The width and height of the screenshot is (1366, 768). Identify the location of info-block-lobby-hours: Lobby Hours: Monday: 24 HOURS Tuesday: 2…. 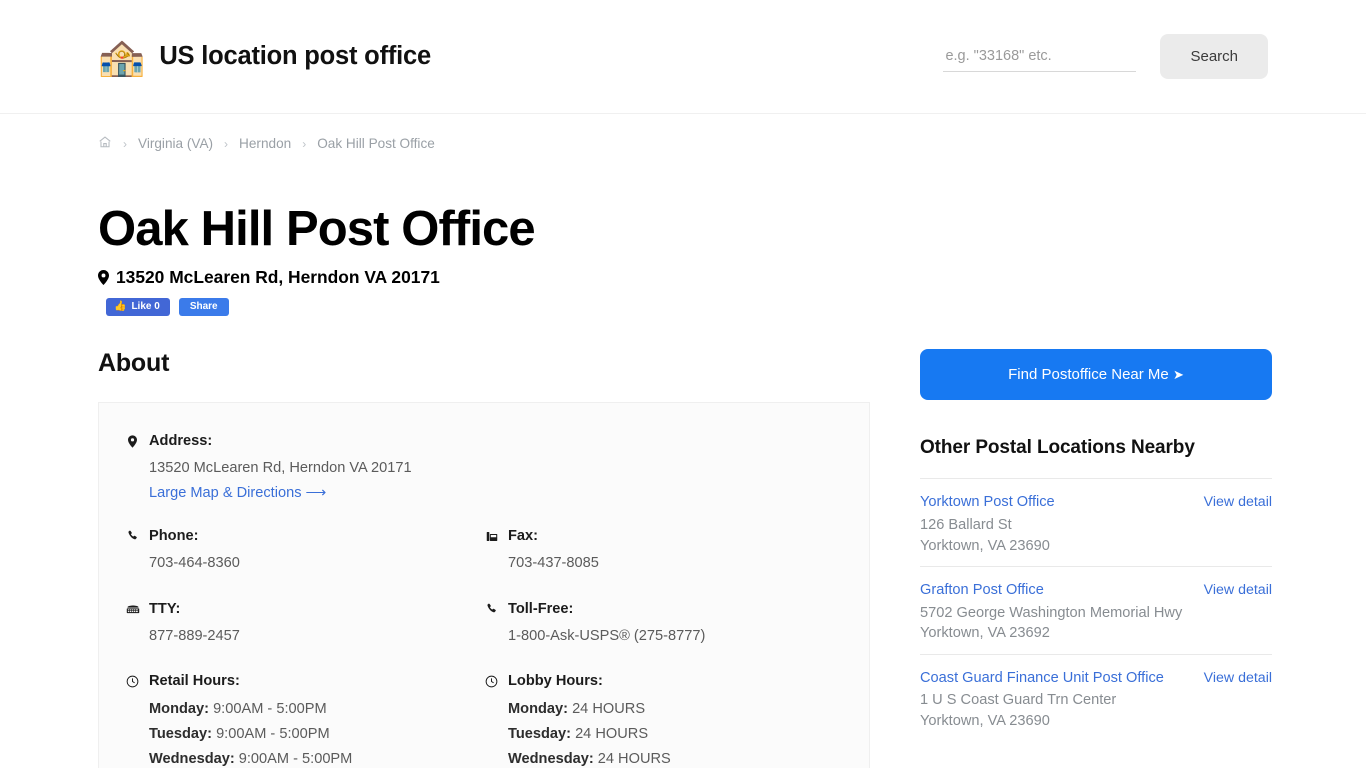
(663, 720).